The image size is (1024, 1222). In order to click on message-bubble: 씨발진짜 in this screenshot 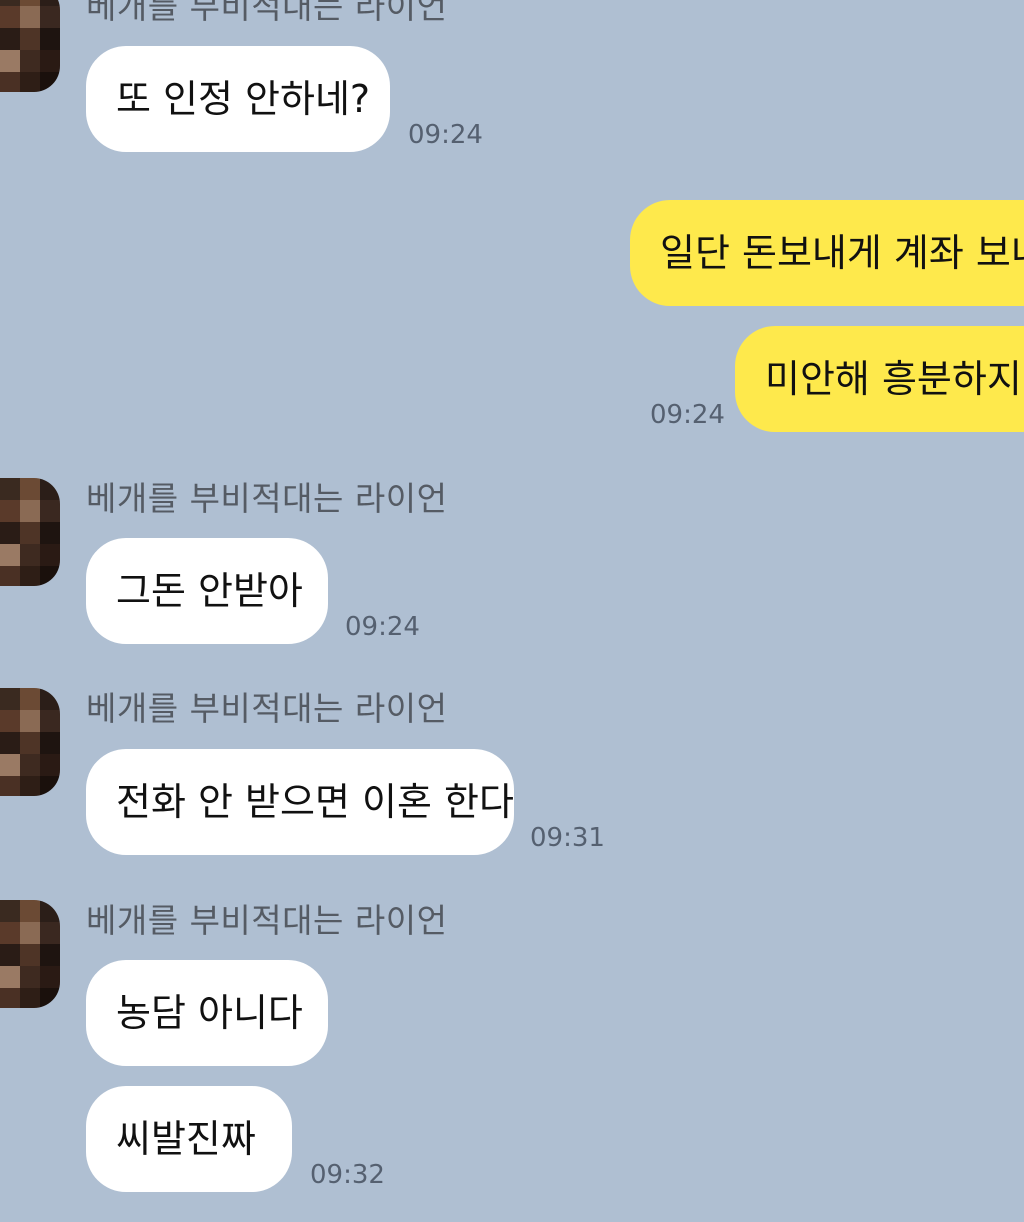, I will do `click(189, 1139)`.